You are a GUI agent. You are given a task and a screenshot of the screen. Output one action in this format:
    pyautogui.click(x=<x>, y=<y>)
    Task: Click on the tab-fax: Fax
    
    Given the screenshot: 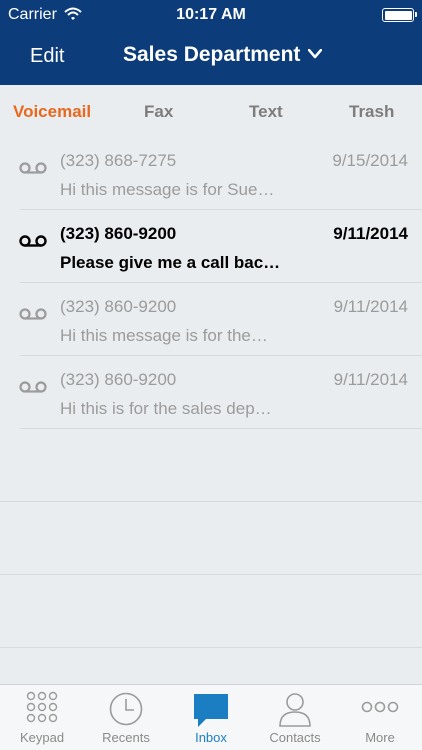 What is the action you would take?
    pyautogui.click(x=158, y=112)
    